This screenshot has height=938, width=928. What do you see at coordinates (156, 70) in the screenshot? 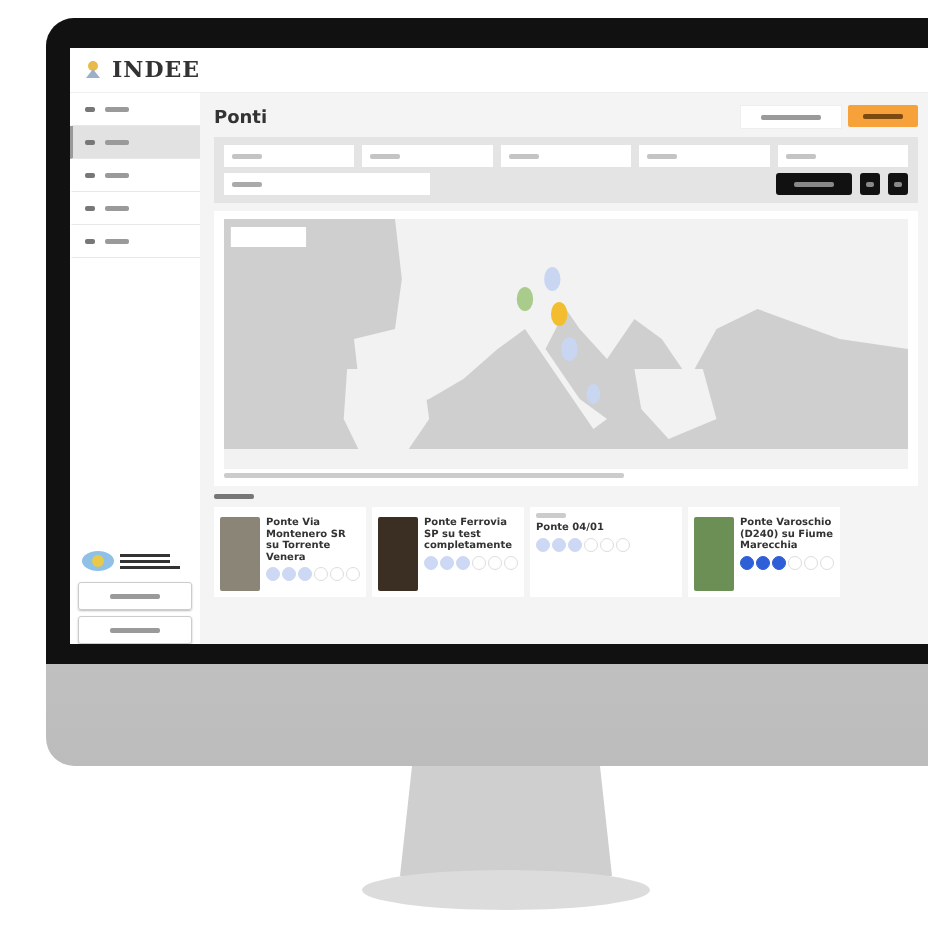
I see `app-logo: INDEE` at bounding box center [156, 70].